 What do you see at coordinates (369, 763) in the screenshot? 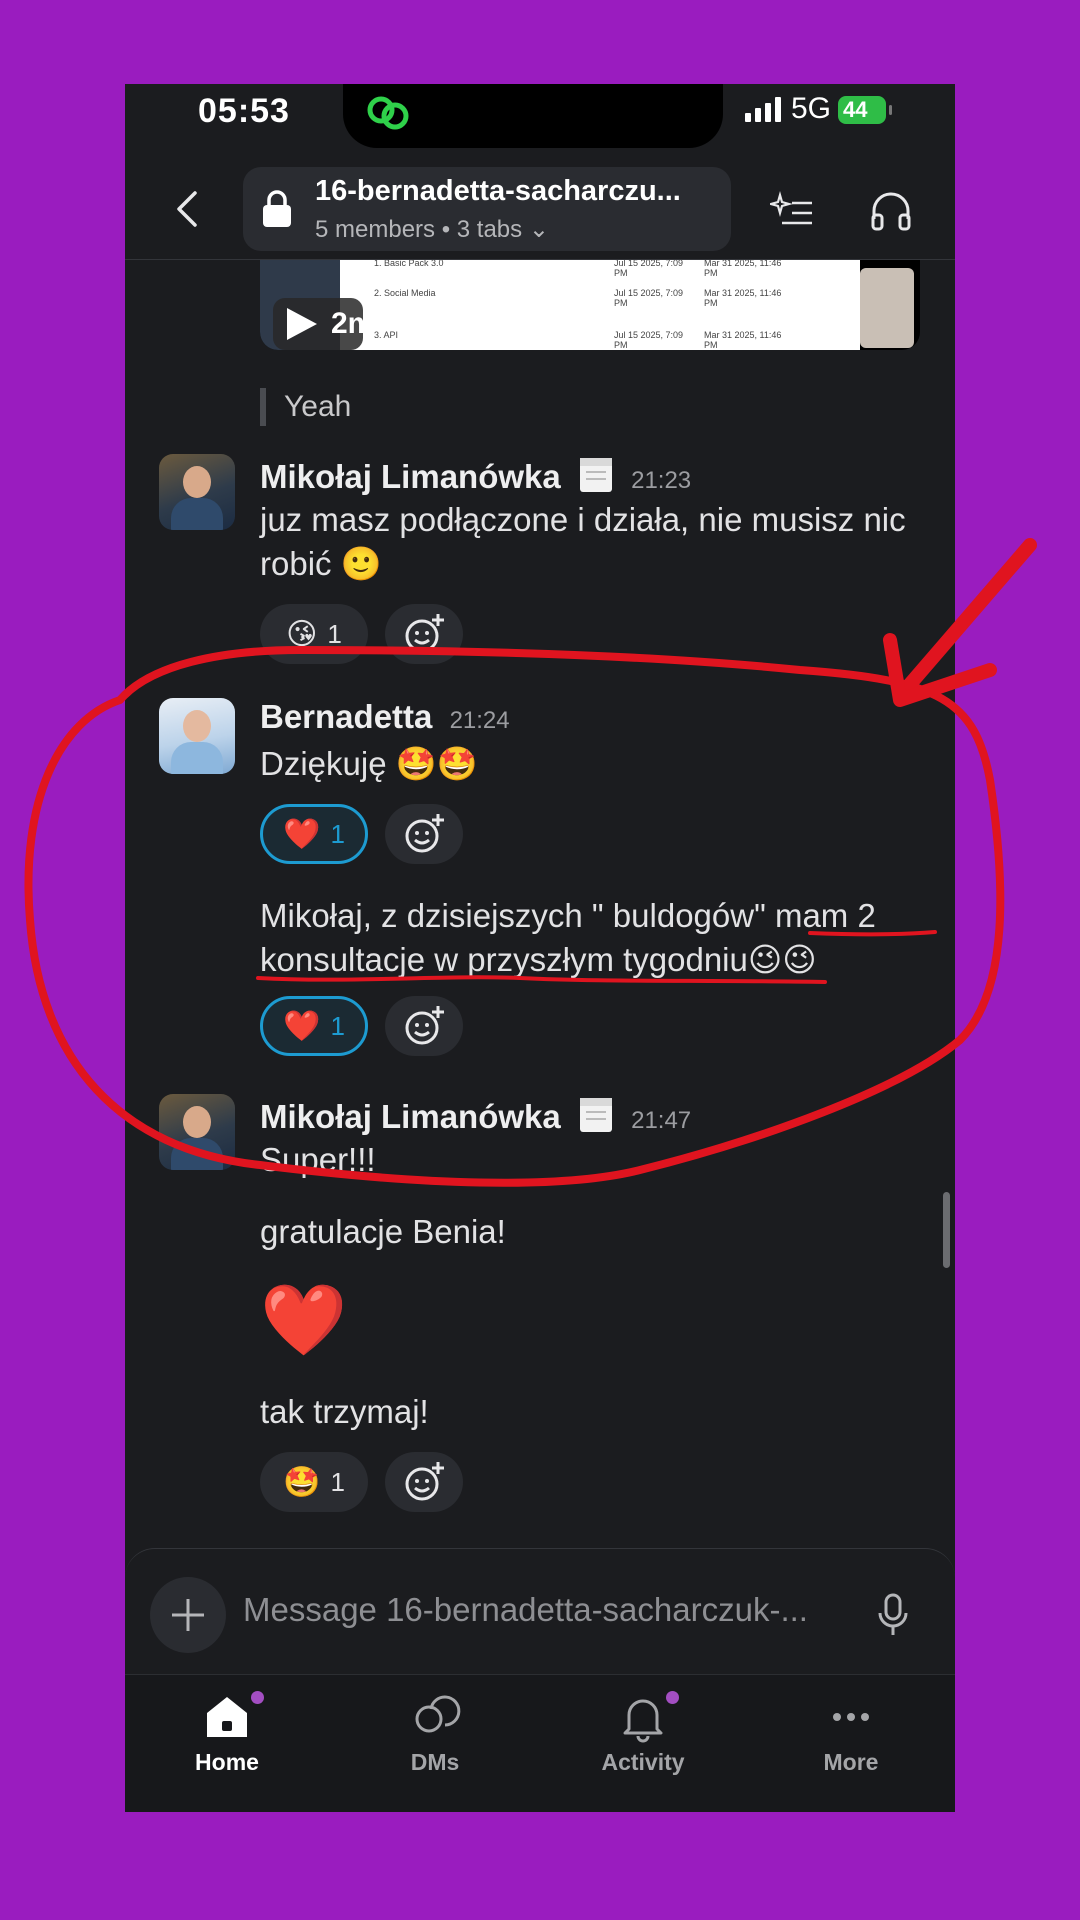
I see `message-text: Dziękuję 🤩🤩` at bounding box center [369, 763].